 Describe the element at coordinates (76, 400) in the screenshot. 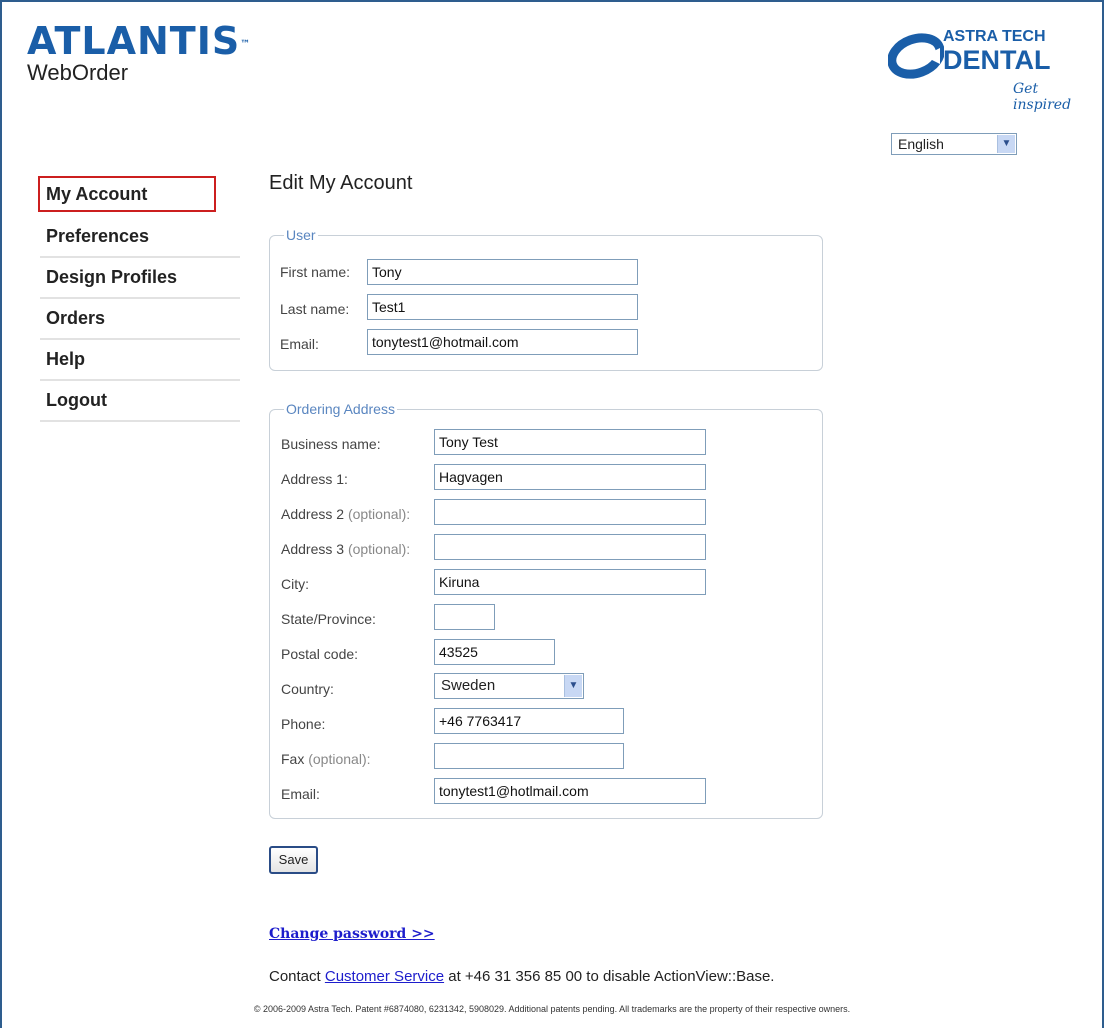

I see `sidebar-item-label: Logout` at that location.